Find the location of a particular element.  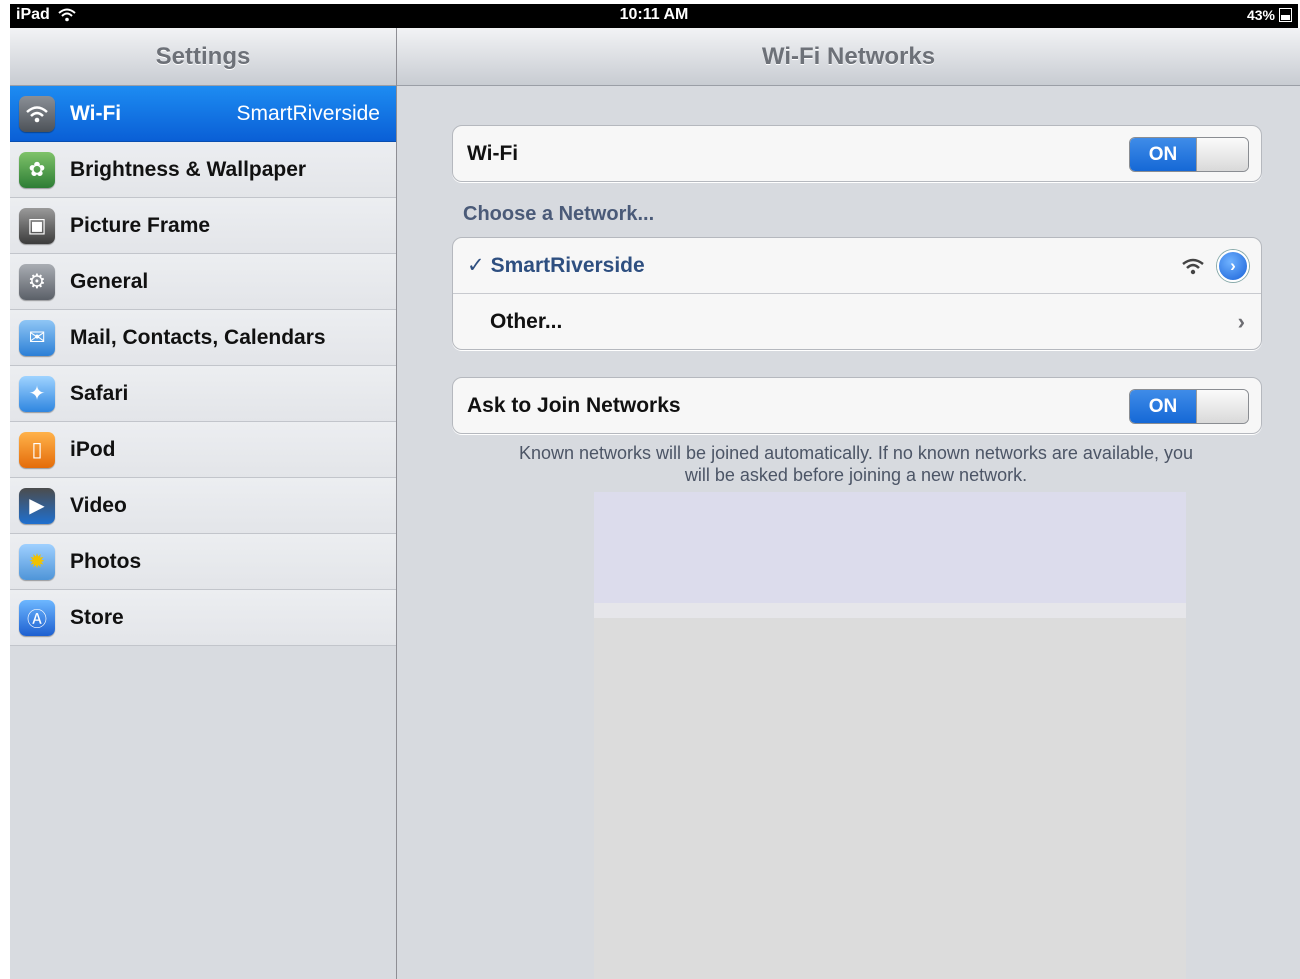

ipod-icon: ▯ is located at coordinates (37, 449).